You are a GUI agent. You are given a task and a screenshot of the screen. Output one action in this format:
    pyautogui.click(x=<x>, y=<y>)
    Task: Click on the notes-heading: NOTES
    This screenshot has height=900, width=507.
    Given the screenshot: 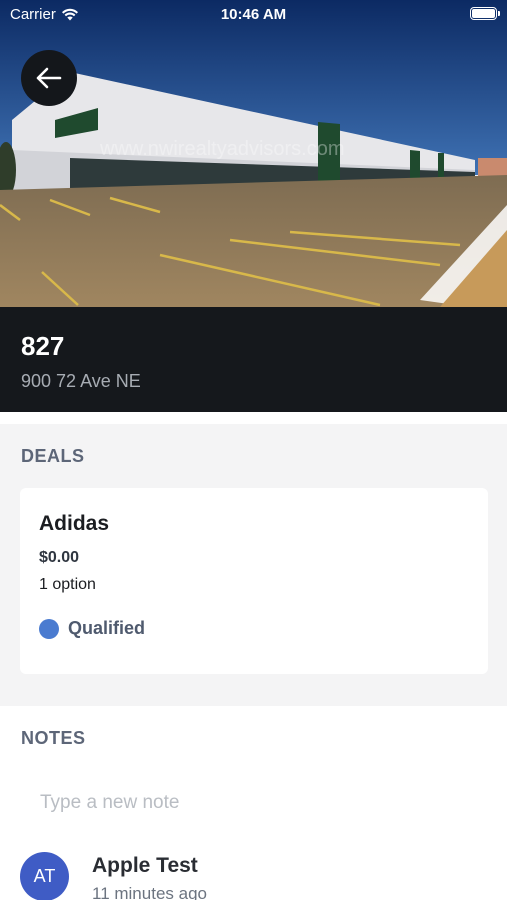 What is the action you would take?
    pyautogui.click(x=53, y=738)
    